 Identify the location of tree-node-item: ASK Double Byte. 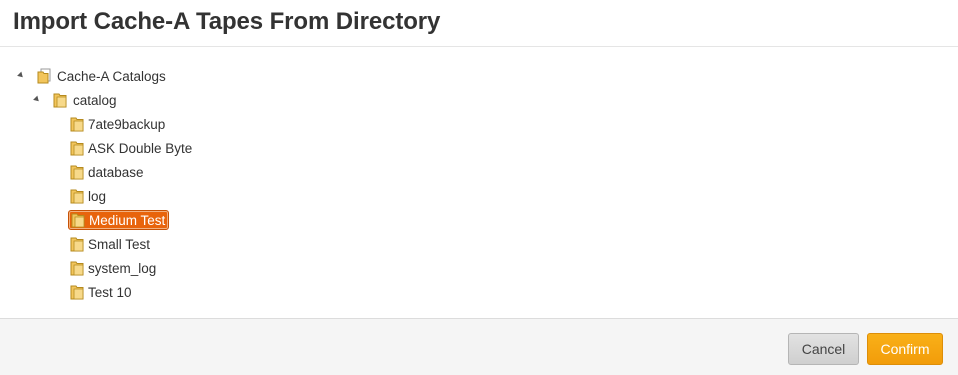
(131, 148).